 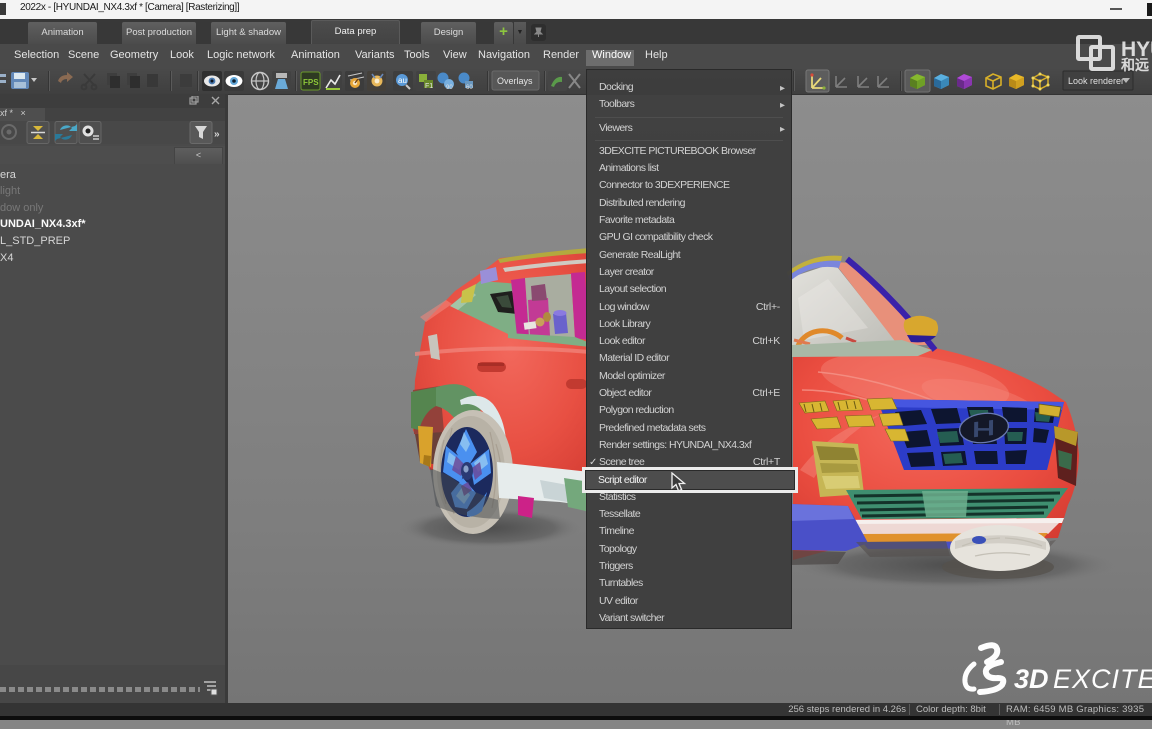 I want to click on svg-text: 90, so click(x=449, y=88).